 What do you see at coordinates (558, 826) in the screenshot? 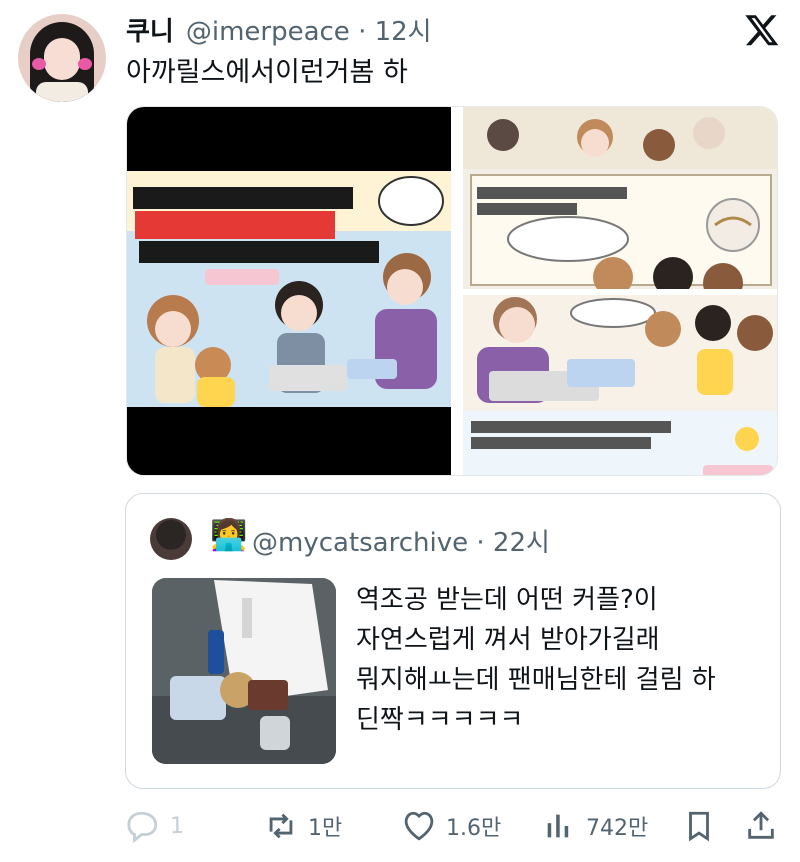
I see `views-icon` at bounding box center [558, 826].